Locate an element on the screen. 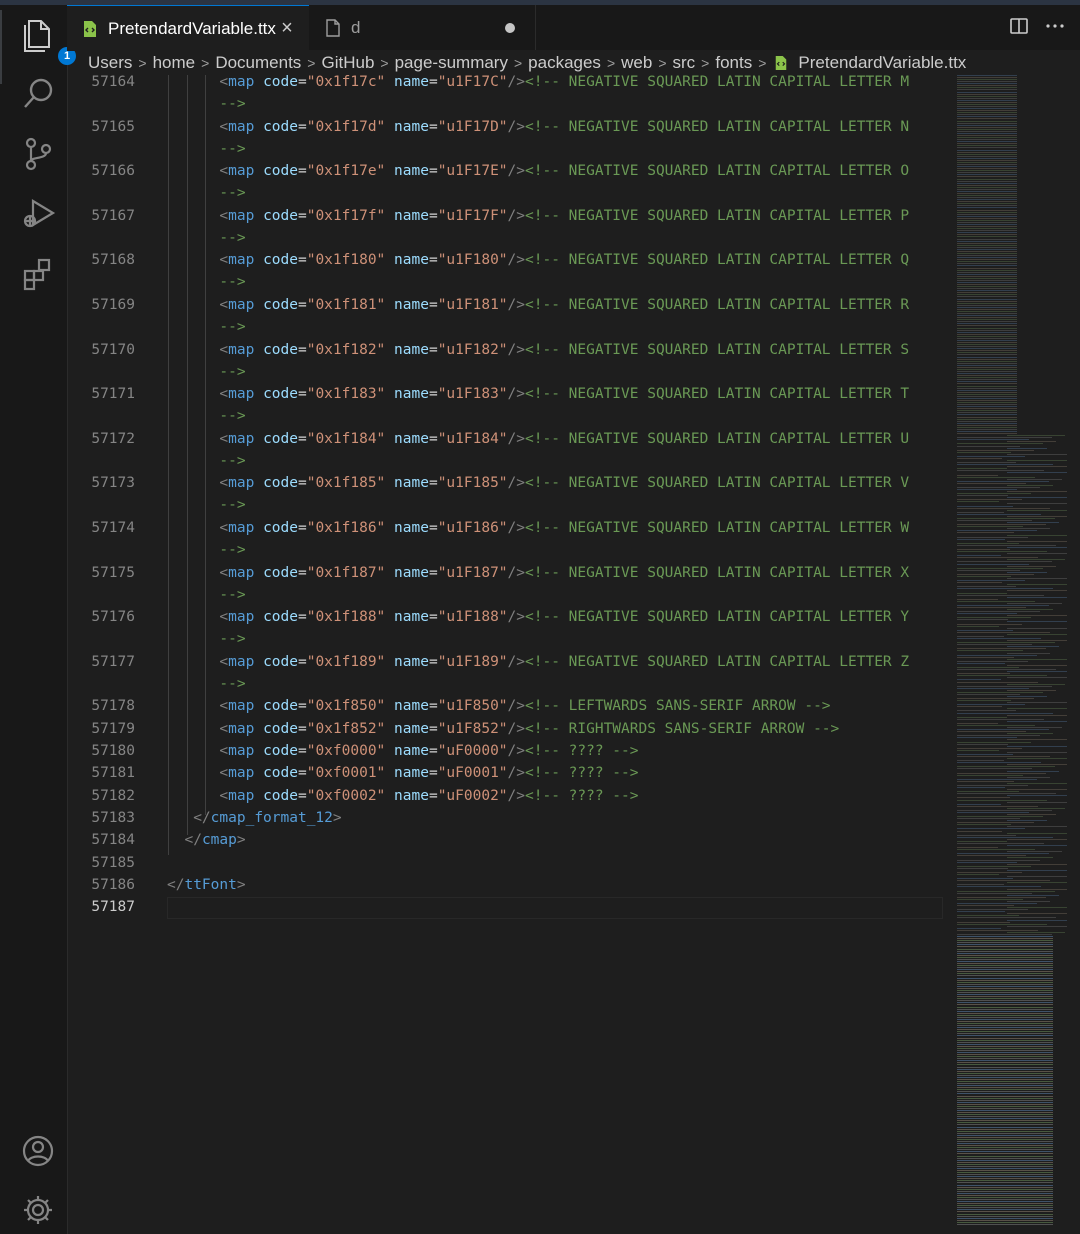  line-number: 57176 is located at coordinates (113, 617).